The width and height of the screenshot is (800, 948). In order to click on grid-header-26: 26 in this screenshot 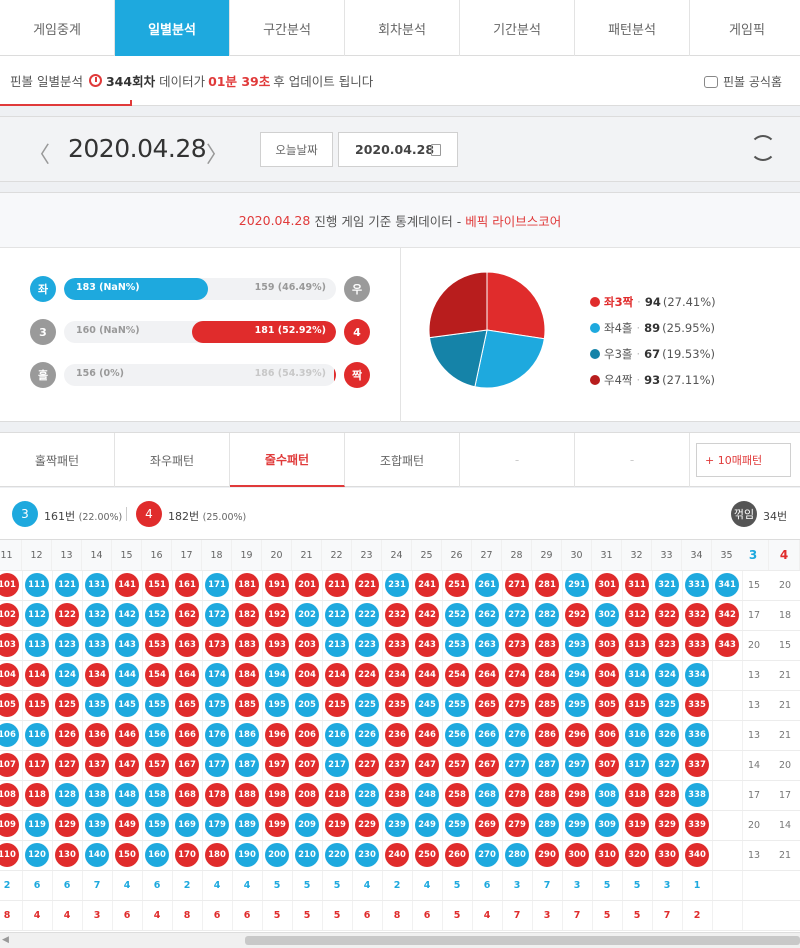, I will do `click(457, 555)`.